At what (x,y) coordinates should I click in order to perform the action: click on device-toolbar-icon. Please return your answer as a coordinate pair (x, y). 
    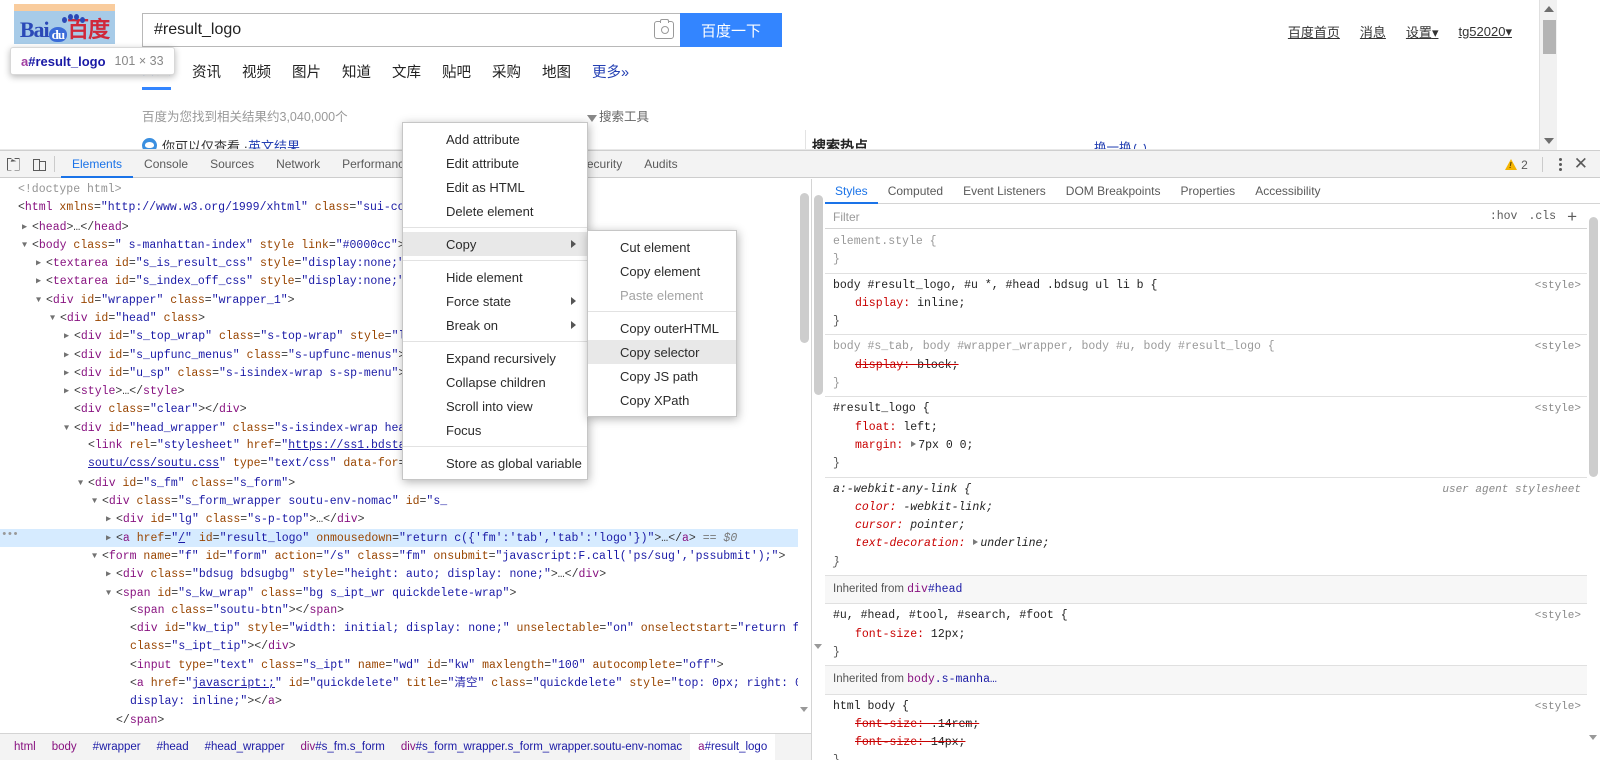
    Looking at the image, I should click on (39, 164).